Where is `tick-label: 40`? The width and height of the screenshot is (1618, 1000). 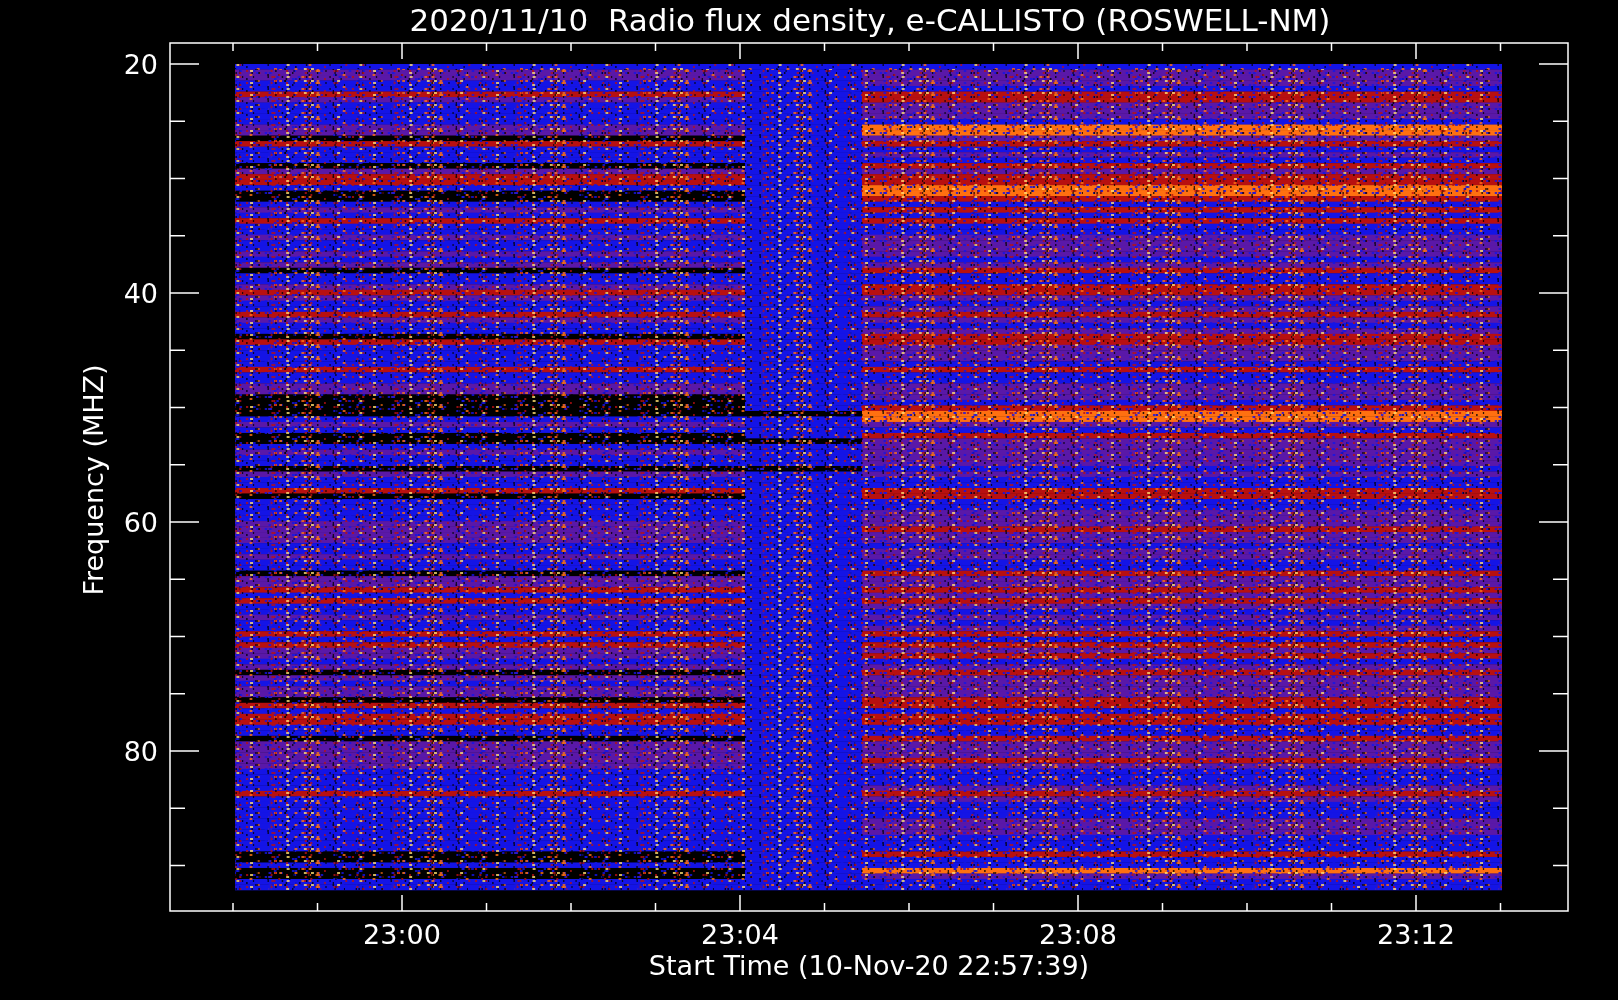
tick-label: 40 is located at coordinates (140, 293).